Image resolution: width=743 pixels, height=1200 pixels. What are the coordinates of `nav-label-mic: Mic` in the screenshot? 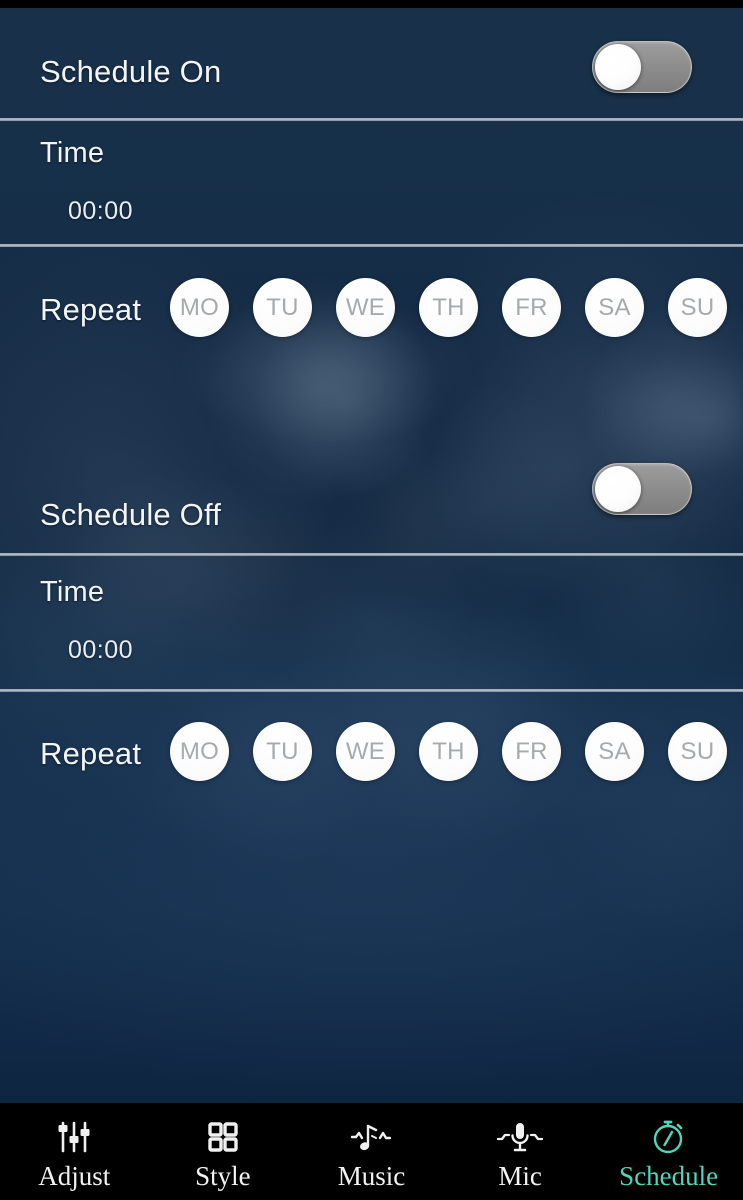 It's located at (520, 1176).